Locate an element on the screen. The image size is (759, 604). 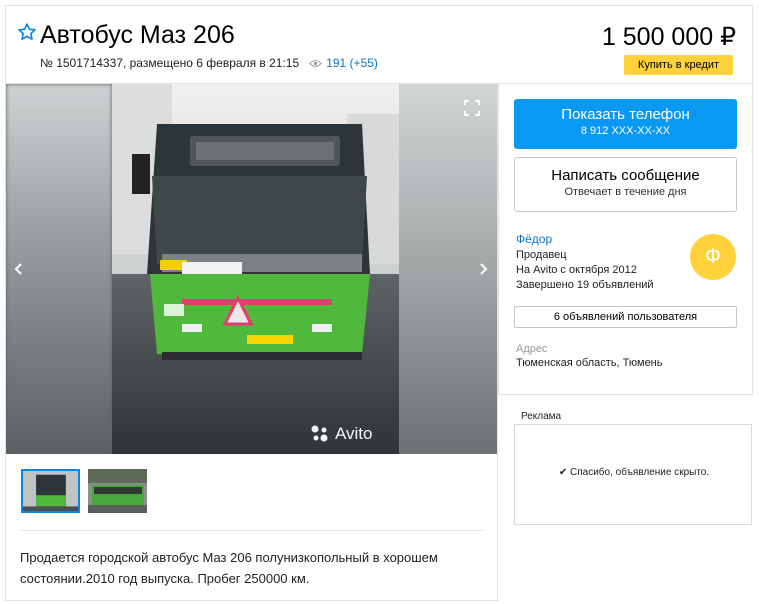
response-time-note: Отвечает в течение дня is located at coordinates (625, 192).